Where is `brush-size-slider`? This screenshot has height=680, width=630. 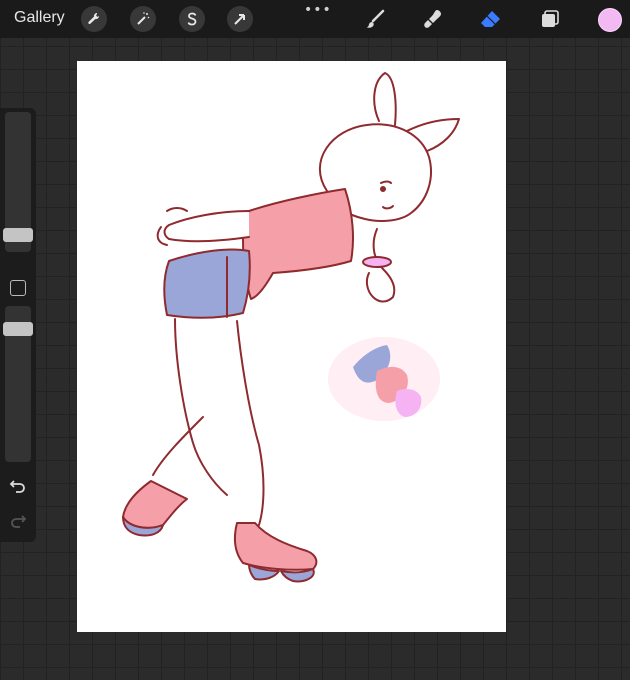 brush-size-slider is located at coordinates (18, 182).